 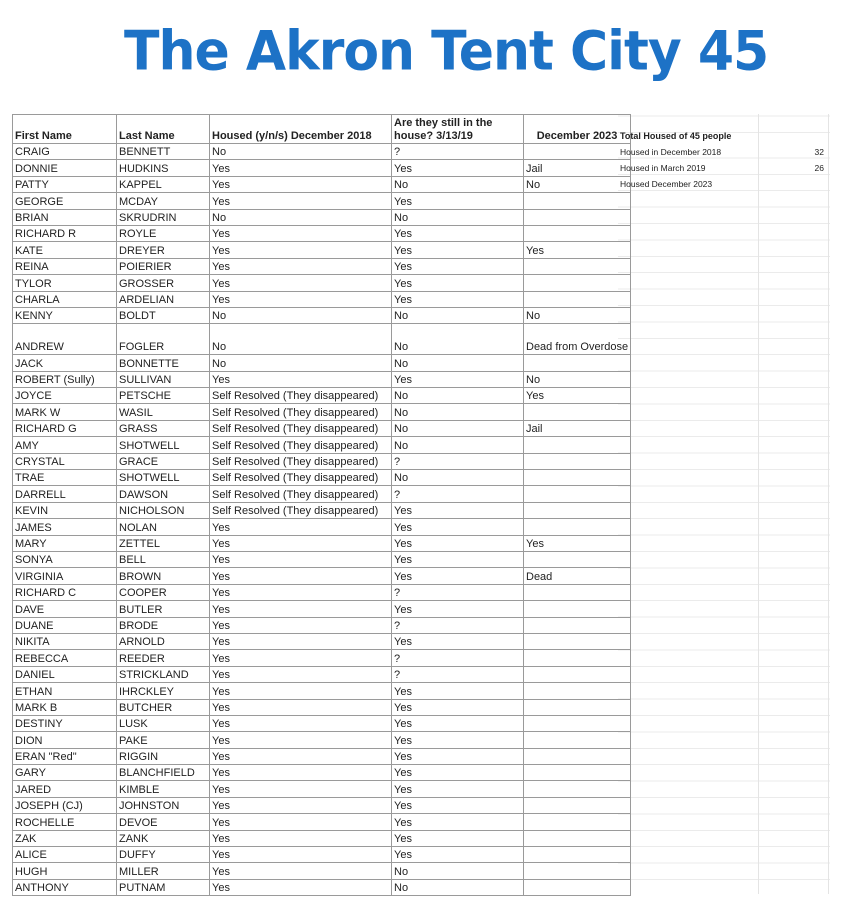 I want to click on summary-row: Housed in December 2018 32, so click(x=724, y=152).